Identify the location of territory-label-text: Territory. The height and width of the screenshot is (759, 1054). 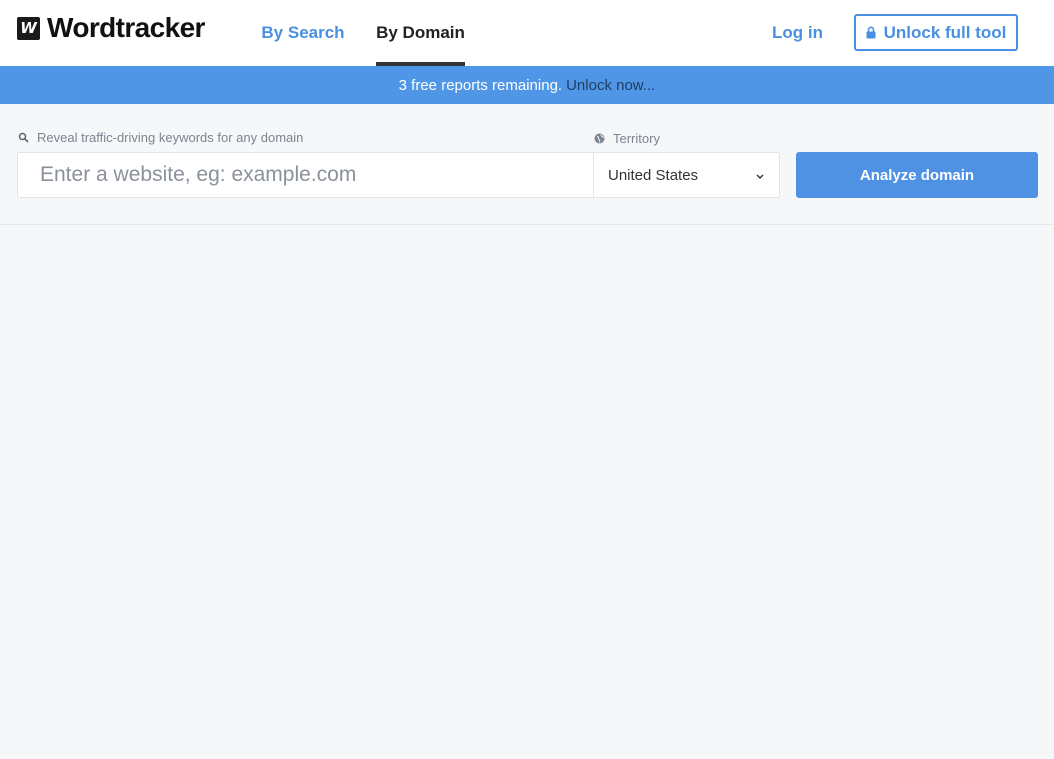
(636, 138).